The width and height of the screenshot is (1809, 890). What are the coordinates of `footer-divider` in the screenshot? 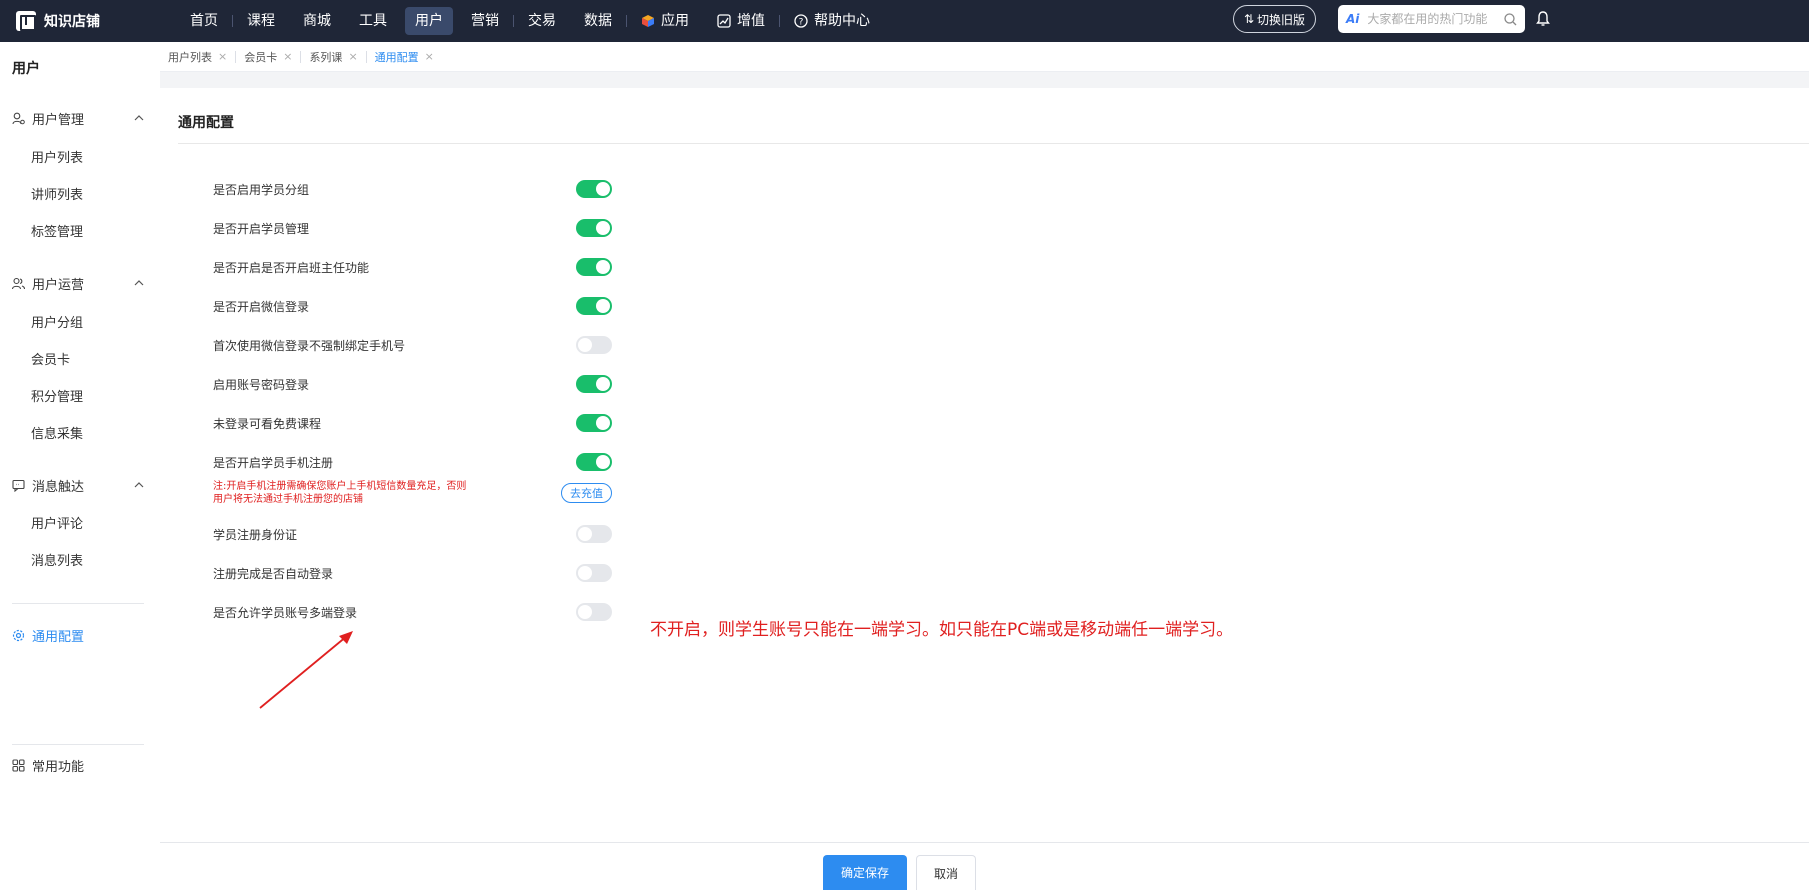 It's located at (984, 842).